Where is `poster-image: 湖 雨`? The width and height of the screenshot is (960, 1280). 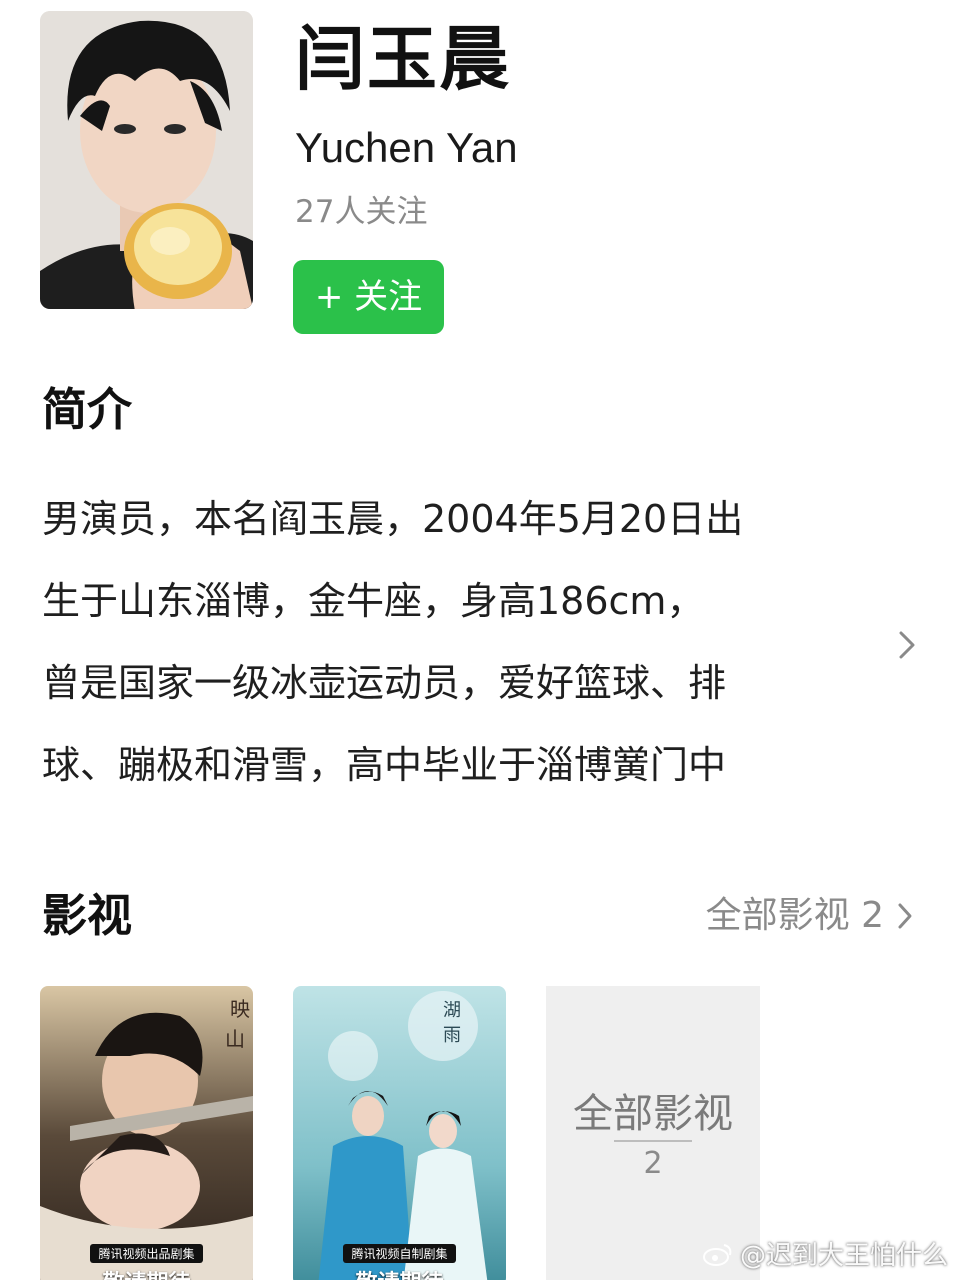
poster-image: 湖 雨 is located at coordinates (399, 1133).